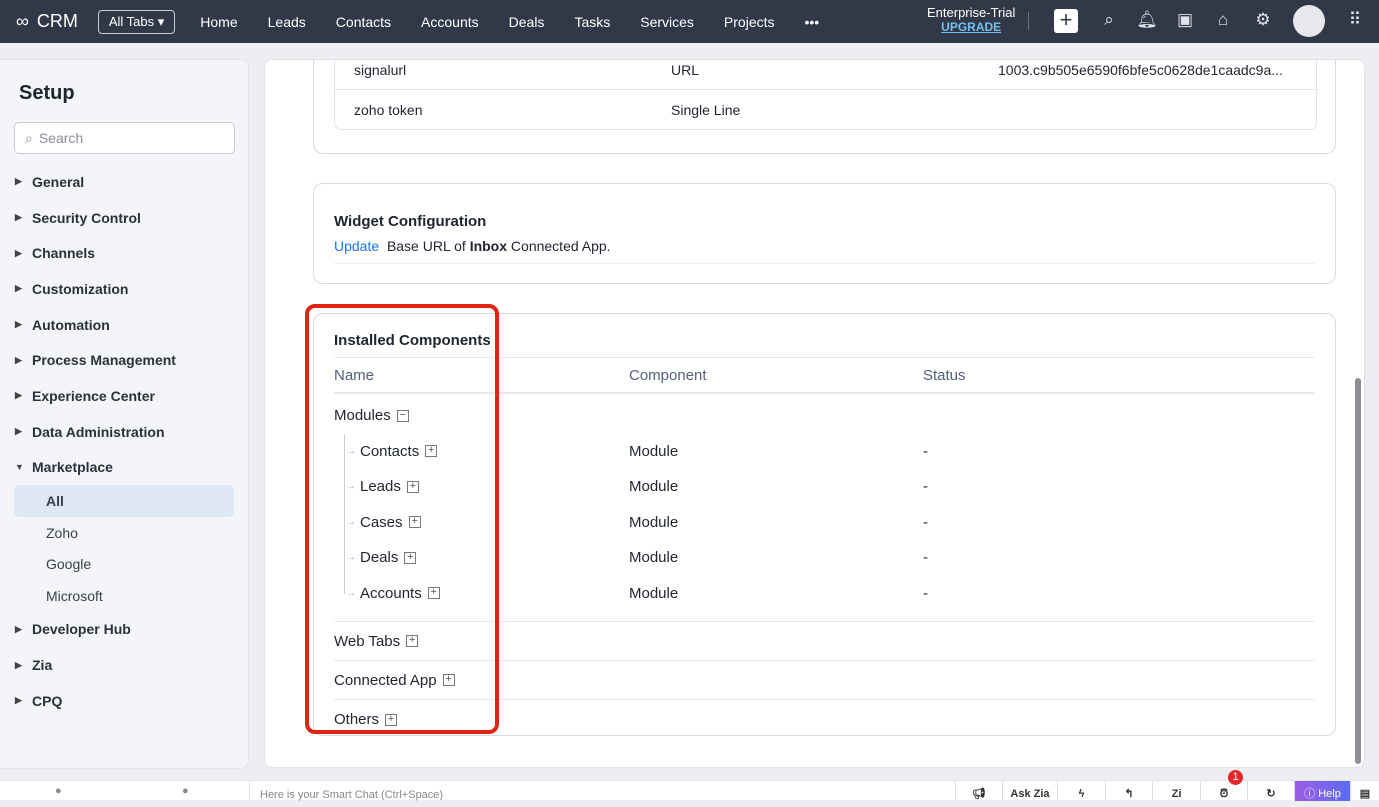  What do you see at coordinates (410, 221) in the screenshot?
I see `widget-config-title: Widget Configuration` at bounding box center [410, 221].